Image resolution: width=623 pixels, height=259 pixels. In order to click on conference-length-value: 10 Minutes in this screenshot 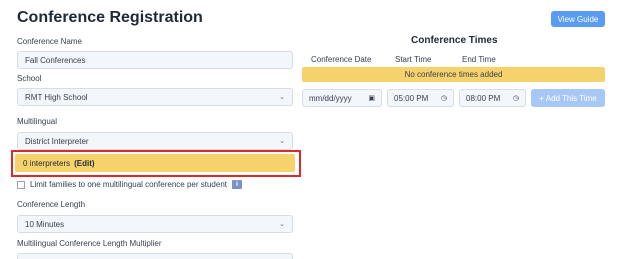, I will do `click(45, 224)`.